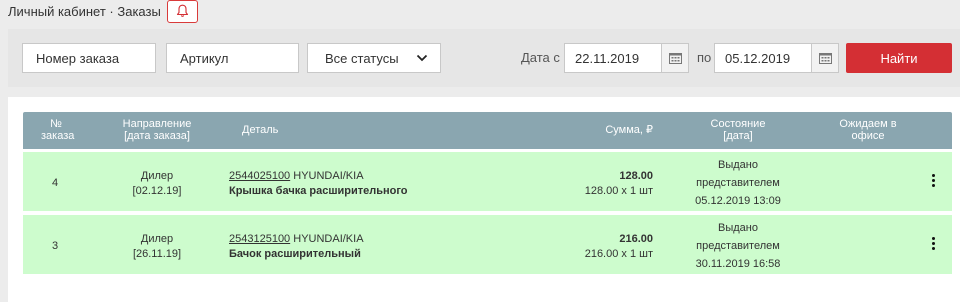 This screenshot has height=302, width=960. What do you see at coordinates (204, 58) in the screenshot?
I see `article-placeholder: Артикул` at bounding box center [204, 58].